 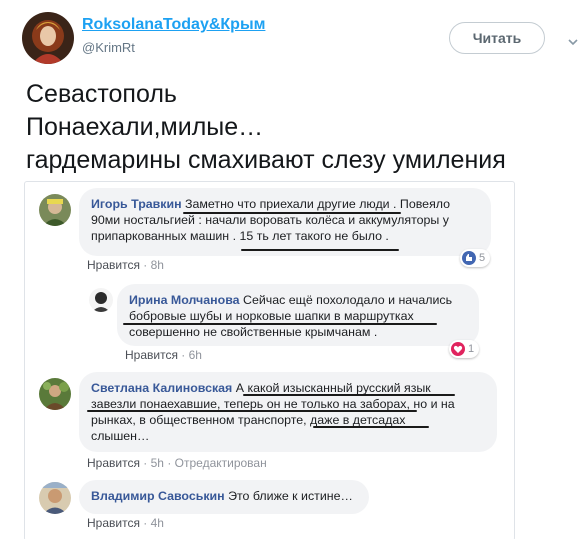 I want to click on comment-meta: Нравится · 4h, so click(x=125, y=523).